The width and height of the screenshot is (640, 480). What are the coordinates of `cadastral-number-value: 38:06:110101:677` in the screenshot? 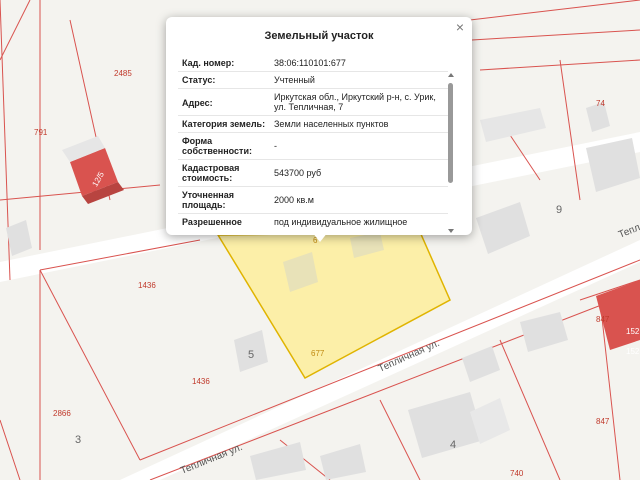 It's located at (310, 63).